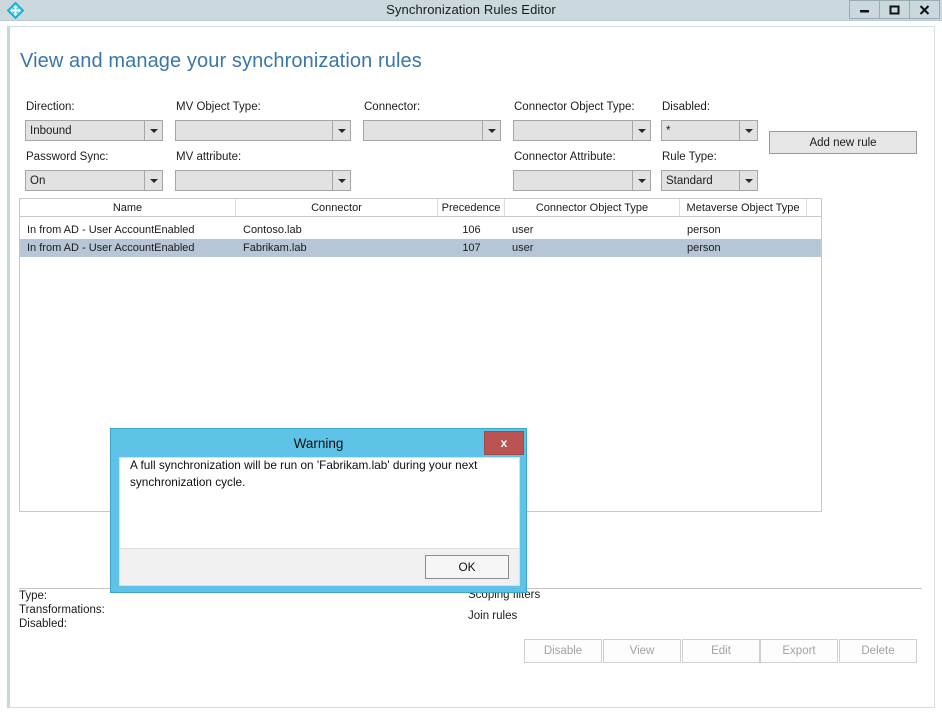  Describe the element at coordinates (592, 207) in the screenshot. I see `column-header-connector-object-type: Connector Object Type` at that location.